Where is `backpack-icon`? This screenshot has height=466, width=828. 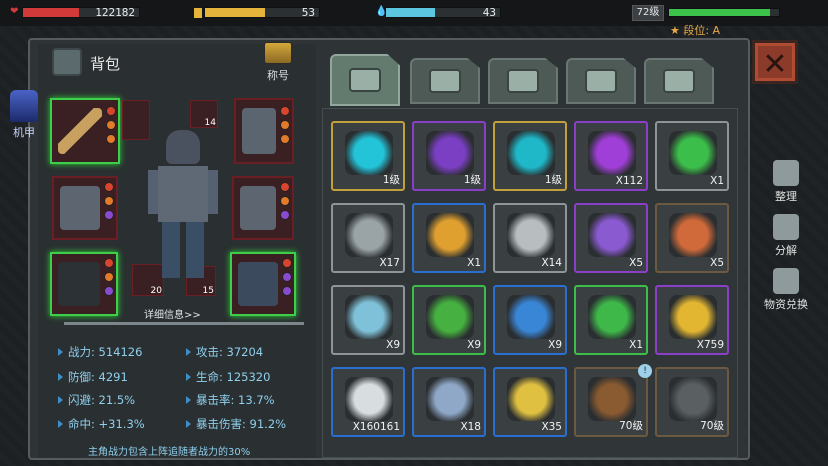 backpack-icon is located at coordinates (67, 62).